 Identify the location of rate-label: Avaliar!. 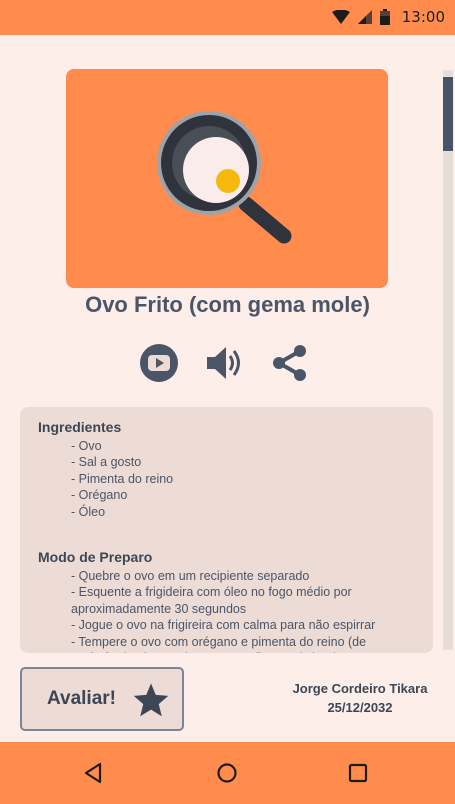
(81, 698).